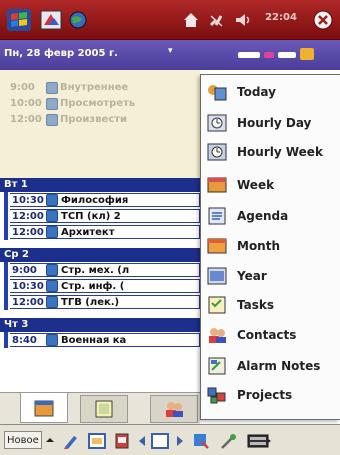 The image size is (340, 455). What do you see at coordinates (94, 340) in the screenshot?
I see `event-title: Военная ка` at bounding box center [94, 340].